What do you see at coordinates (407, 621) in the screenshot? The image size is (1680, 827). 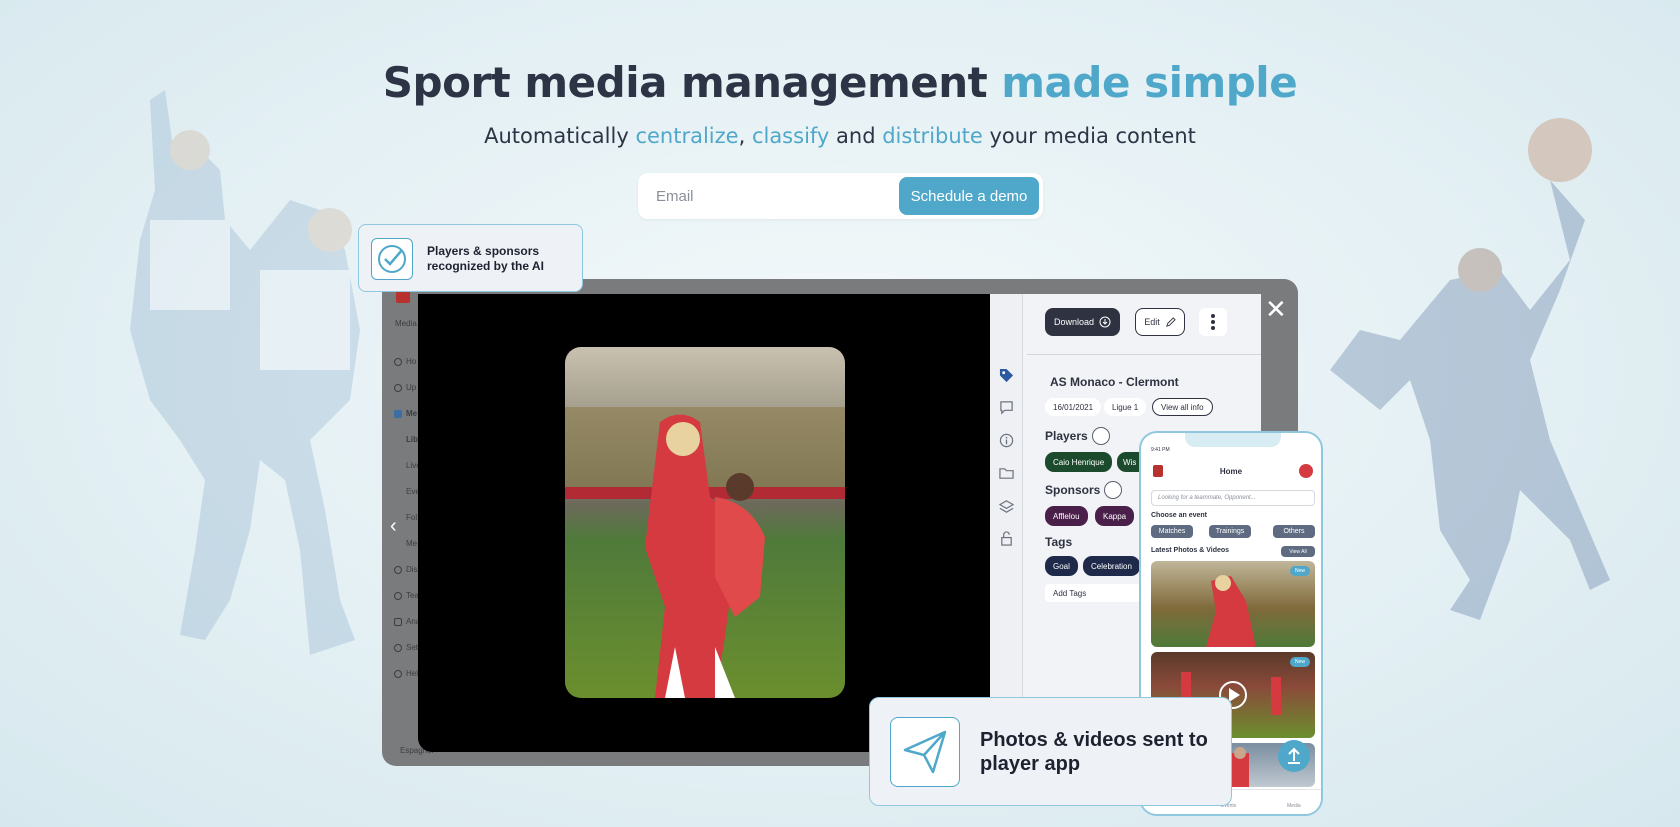 I see `sidebar-item-analytics: Ana` at bounding box center [407, 621].